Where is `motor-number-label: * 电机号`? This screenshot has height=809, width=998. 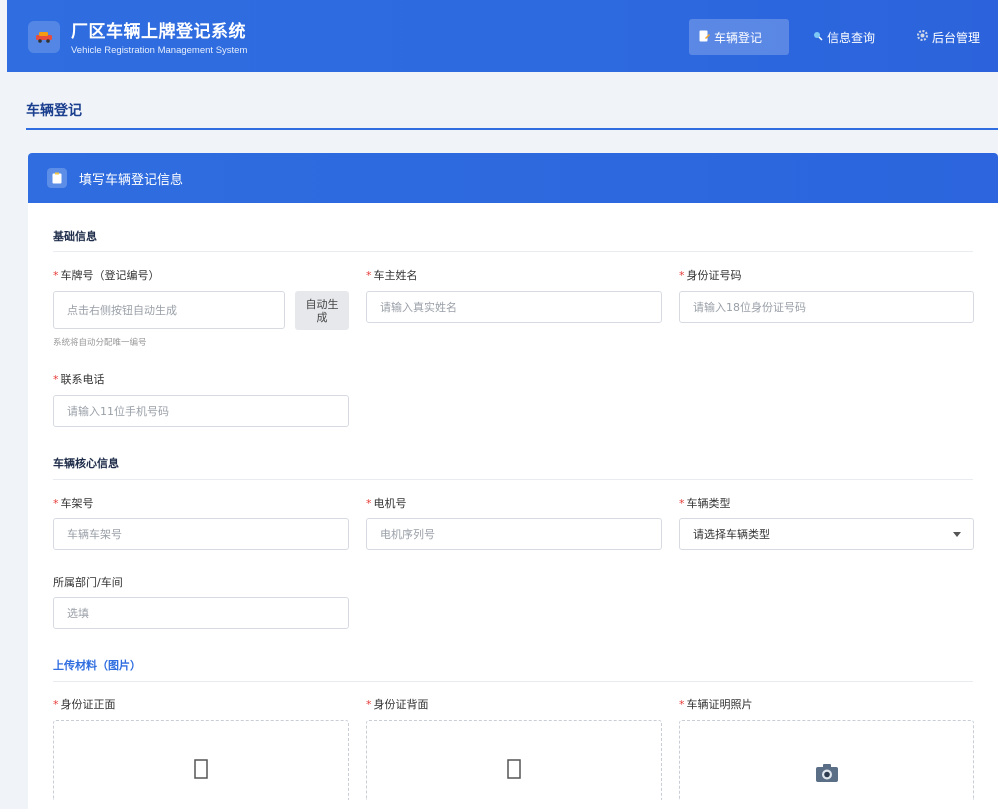
motor-number-label: * 电机号 is located at coordinates (386, 503).